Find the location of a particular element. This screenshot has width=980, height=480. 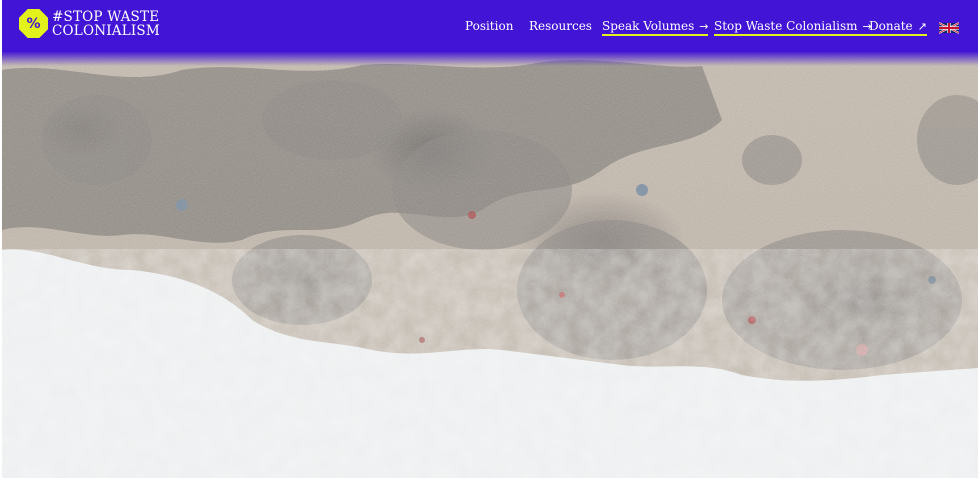

nav-item-stop-waste-colonialism: Stop Waste Colonialism → is located at coordinates (793, 27).